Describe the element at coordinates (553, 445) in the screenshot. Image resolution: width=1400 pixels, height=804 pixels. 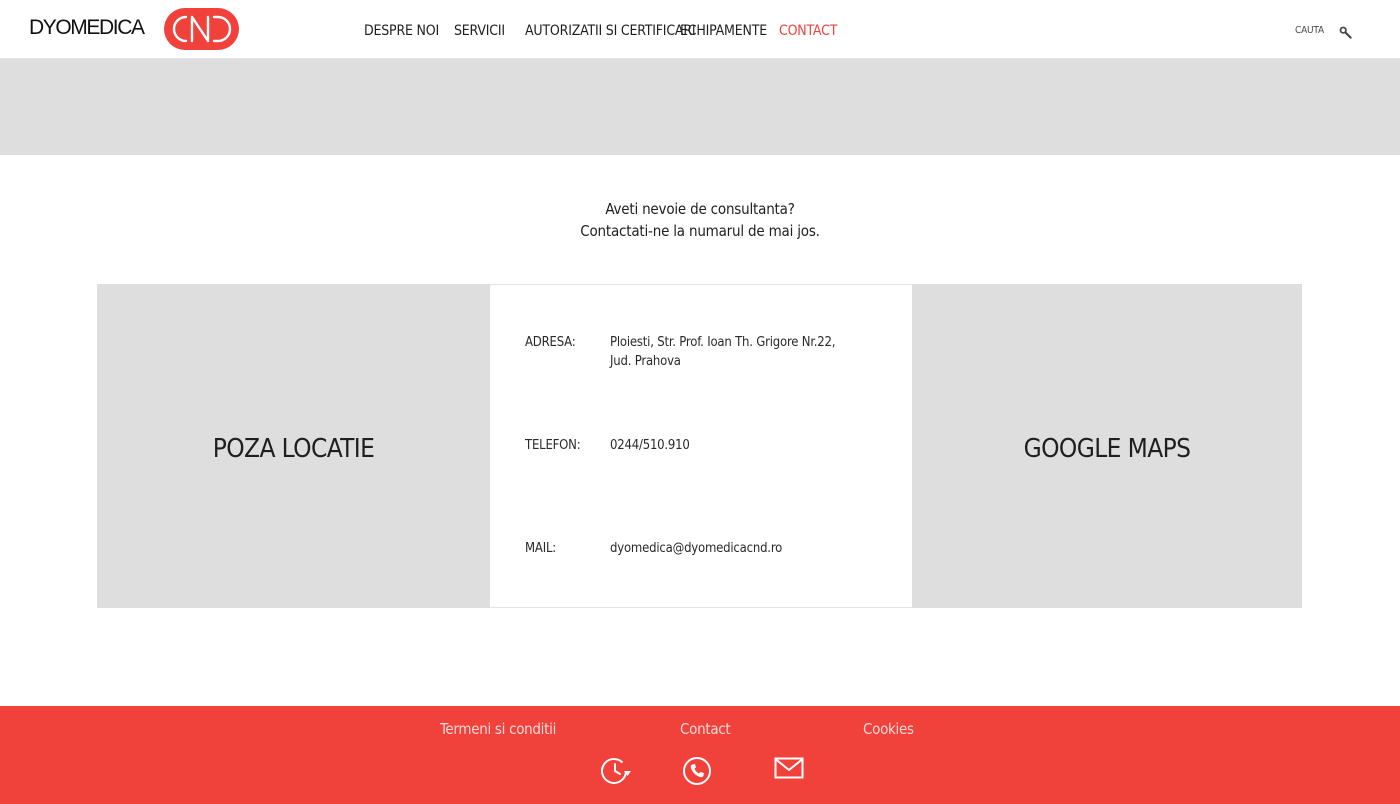
I see `phone-label: TELEFON:` at that location.